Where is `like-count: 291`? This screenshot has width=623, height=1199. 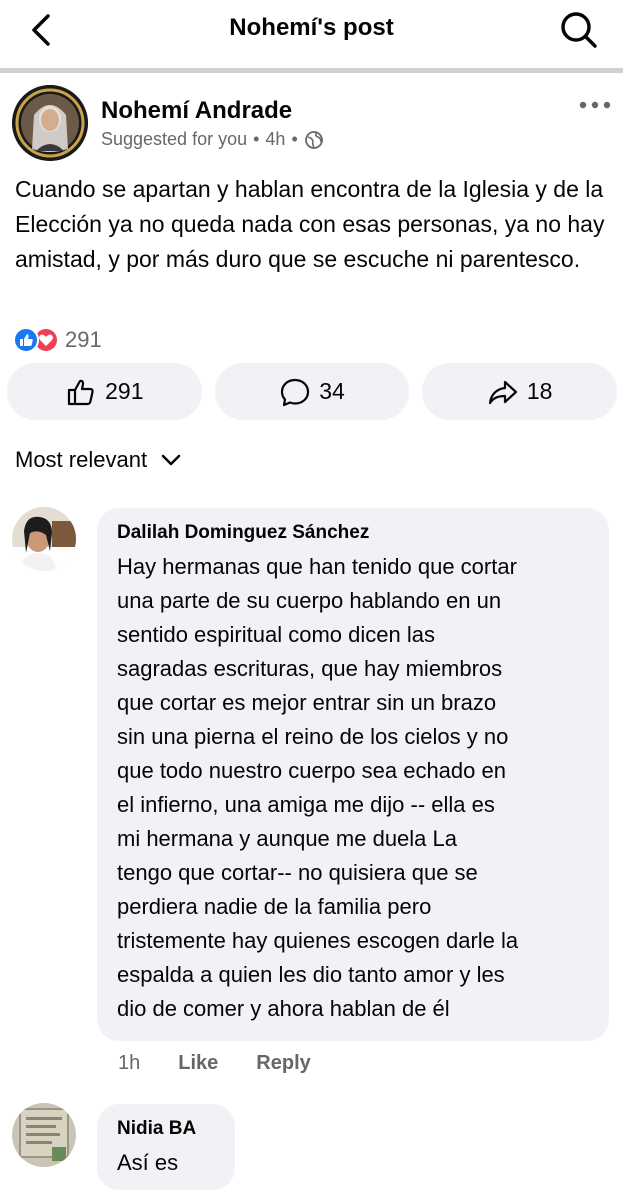
like-count: 291 is located at coordinates (124, 391).